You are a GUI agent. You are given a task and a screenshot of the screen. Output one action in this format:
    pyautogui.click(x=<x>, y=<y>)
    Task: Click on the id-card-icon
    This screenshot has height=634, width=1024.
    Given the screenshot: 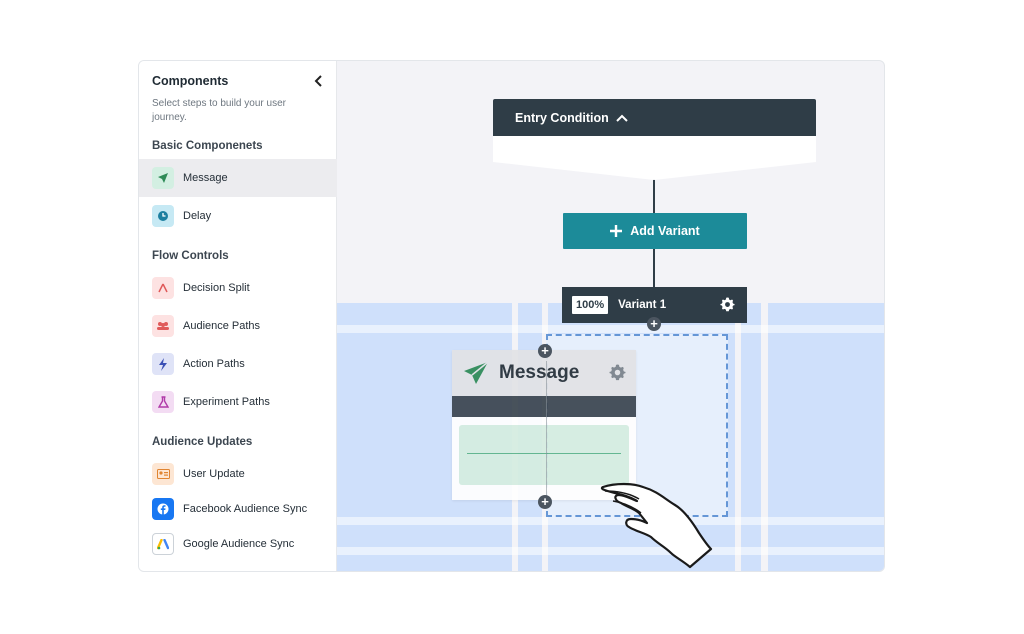 What is the action you would take?
    pyautogui.click(x=163, y=474)
    